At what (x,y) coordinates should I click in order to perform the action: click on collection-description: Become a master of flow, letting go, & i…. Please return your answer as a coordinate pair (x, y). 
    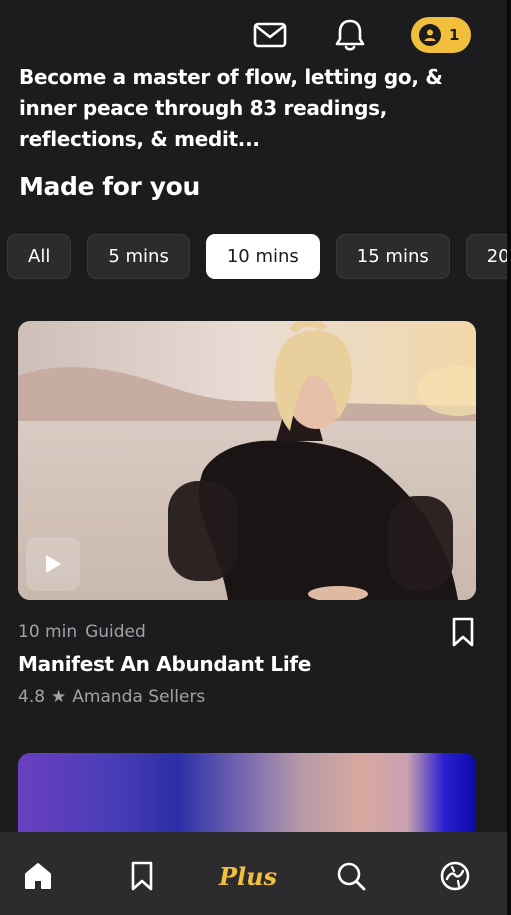
    Looking at the image, I should click on (231, 108).